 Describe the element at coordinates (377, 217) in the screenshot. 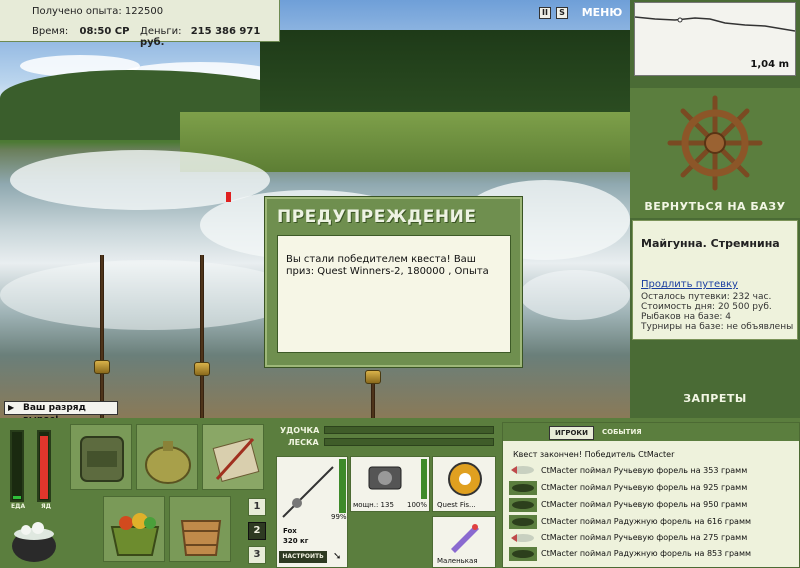

I see `dialog-title: ПРЕДУПРЕЖДЕНИЕ` at that location.